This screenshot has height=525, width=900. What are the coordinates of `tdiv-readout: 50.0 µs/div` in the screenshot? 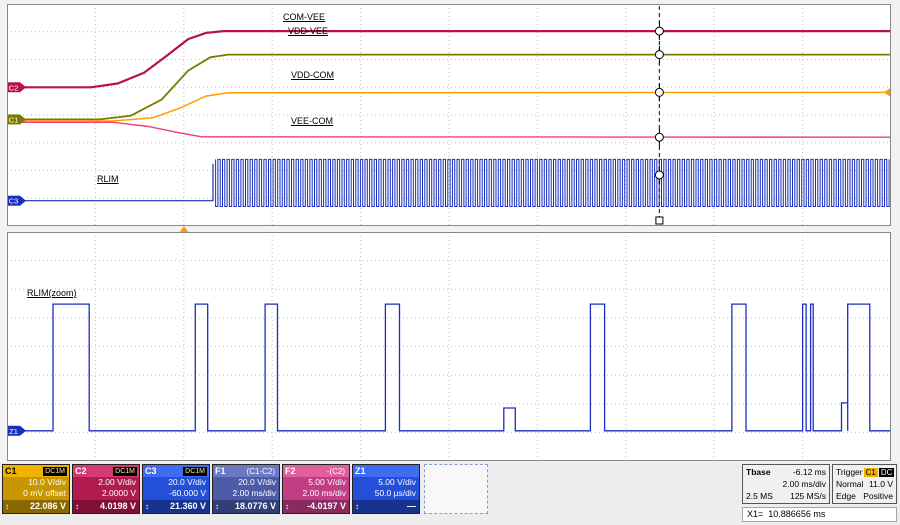 It's located at (395, 493).